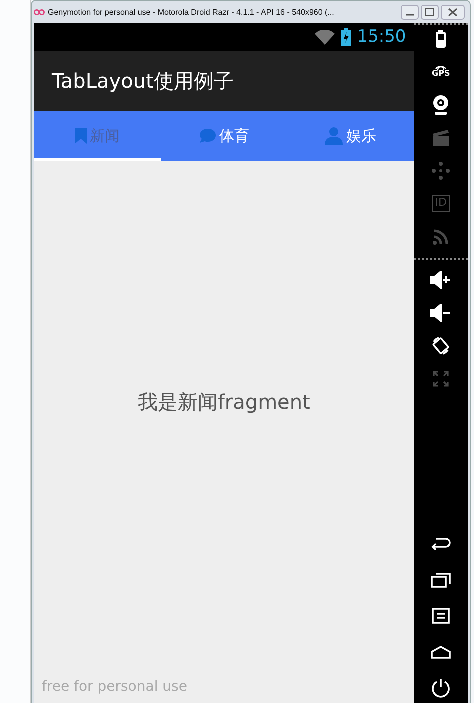  I want to click on recent-apps-icon, so click(441, 580).